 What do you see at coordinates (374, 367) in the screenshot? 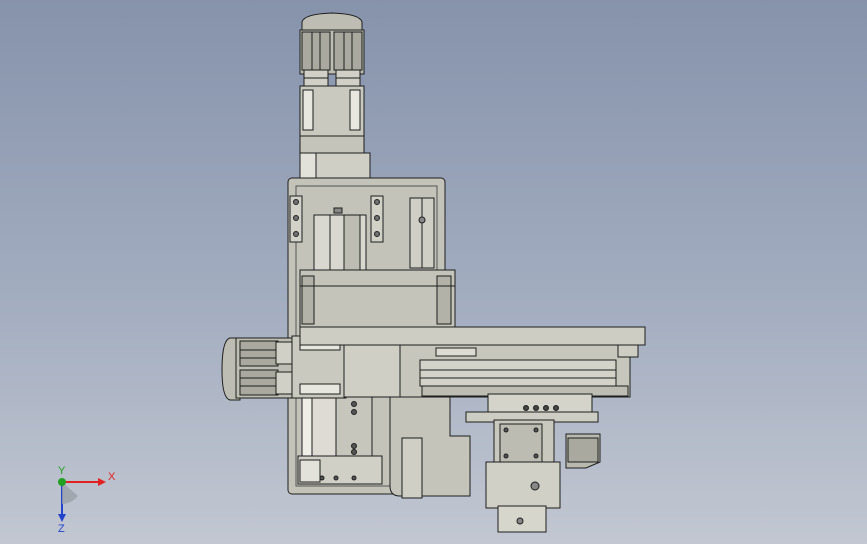
I see `horizontal-adapter-block` at bounding box center [374, 367].